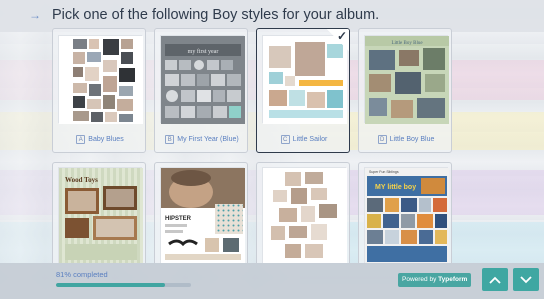  I want to click on choice-caption-d: D Little Boy Blue, so click(405, 139).